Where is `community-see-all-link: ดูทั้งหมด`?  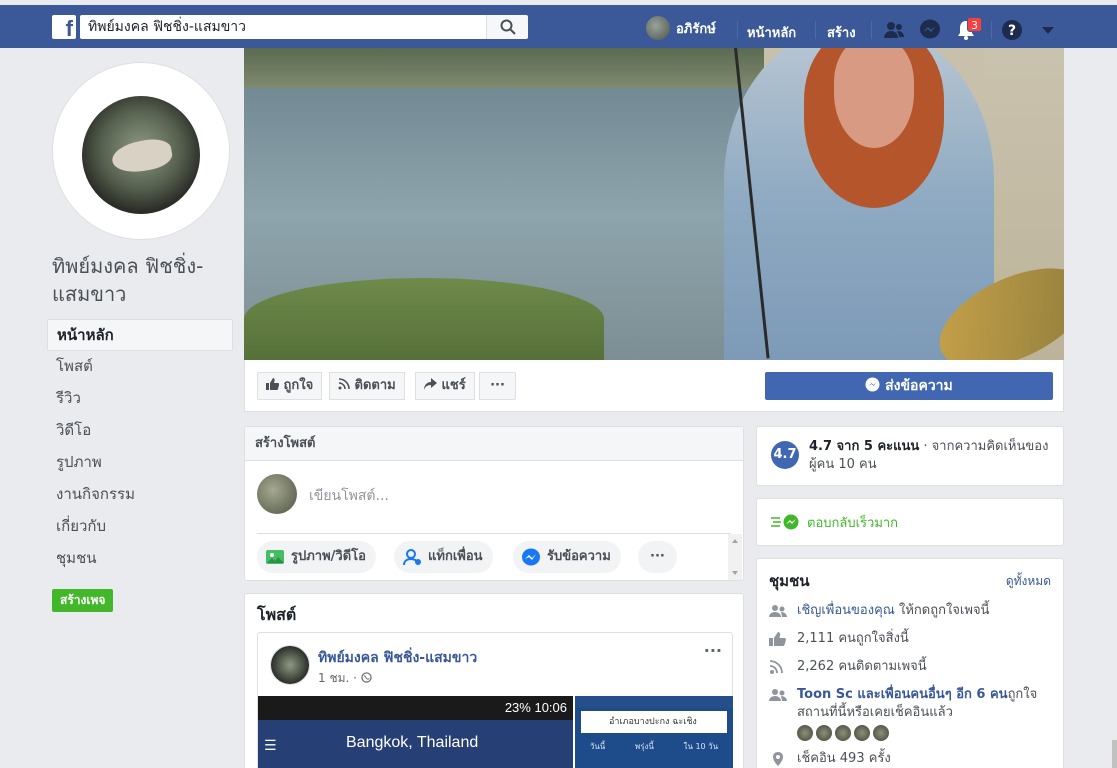 community-see-all-link: ดูทั้งหมด is located at coordinates (1028, 581).